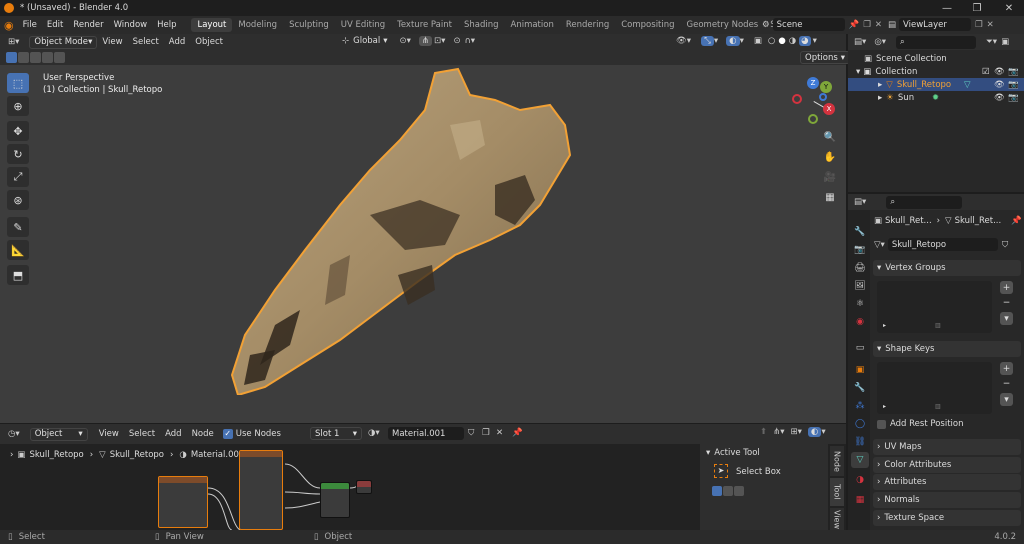  Describe the element at coordinates (860, 42) in the screenshot. I see `outliner-editor-type-icon: ▤▾` at that location.